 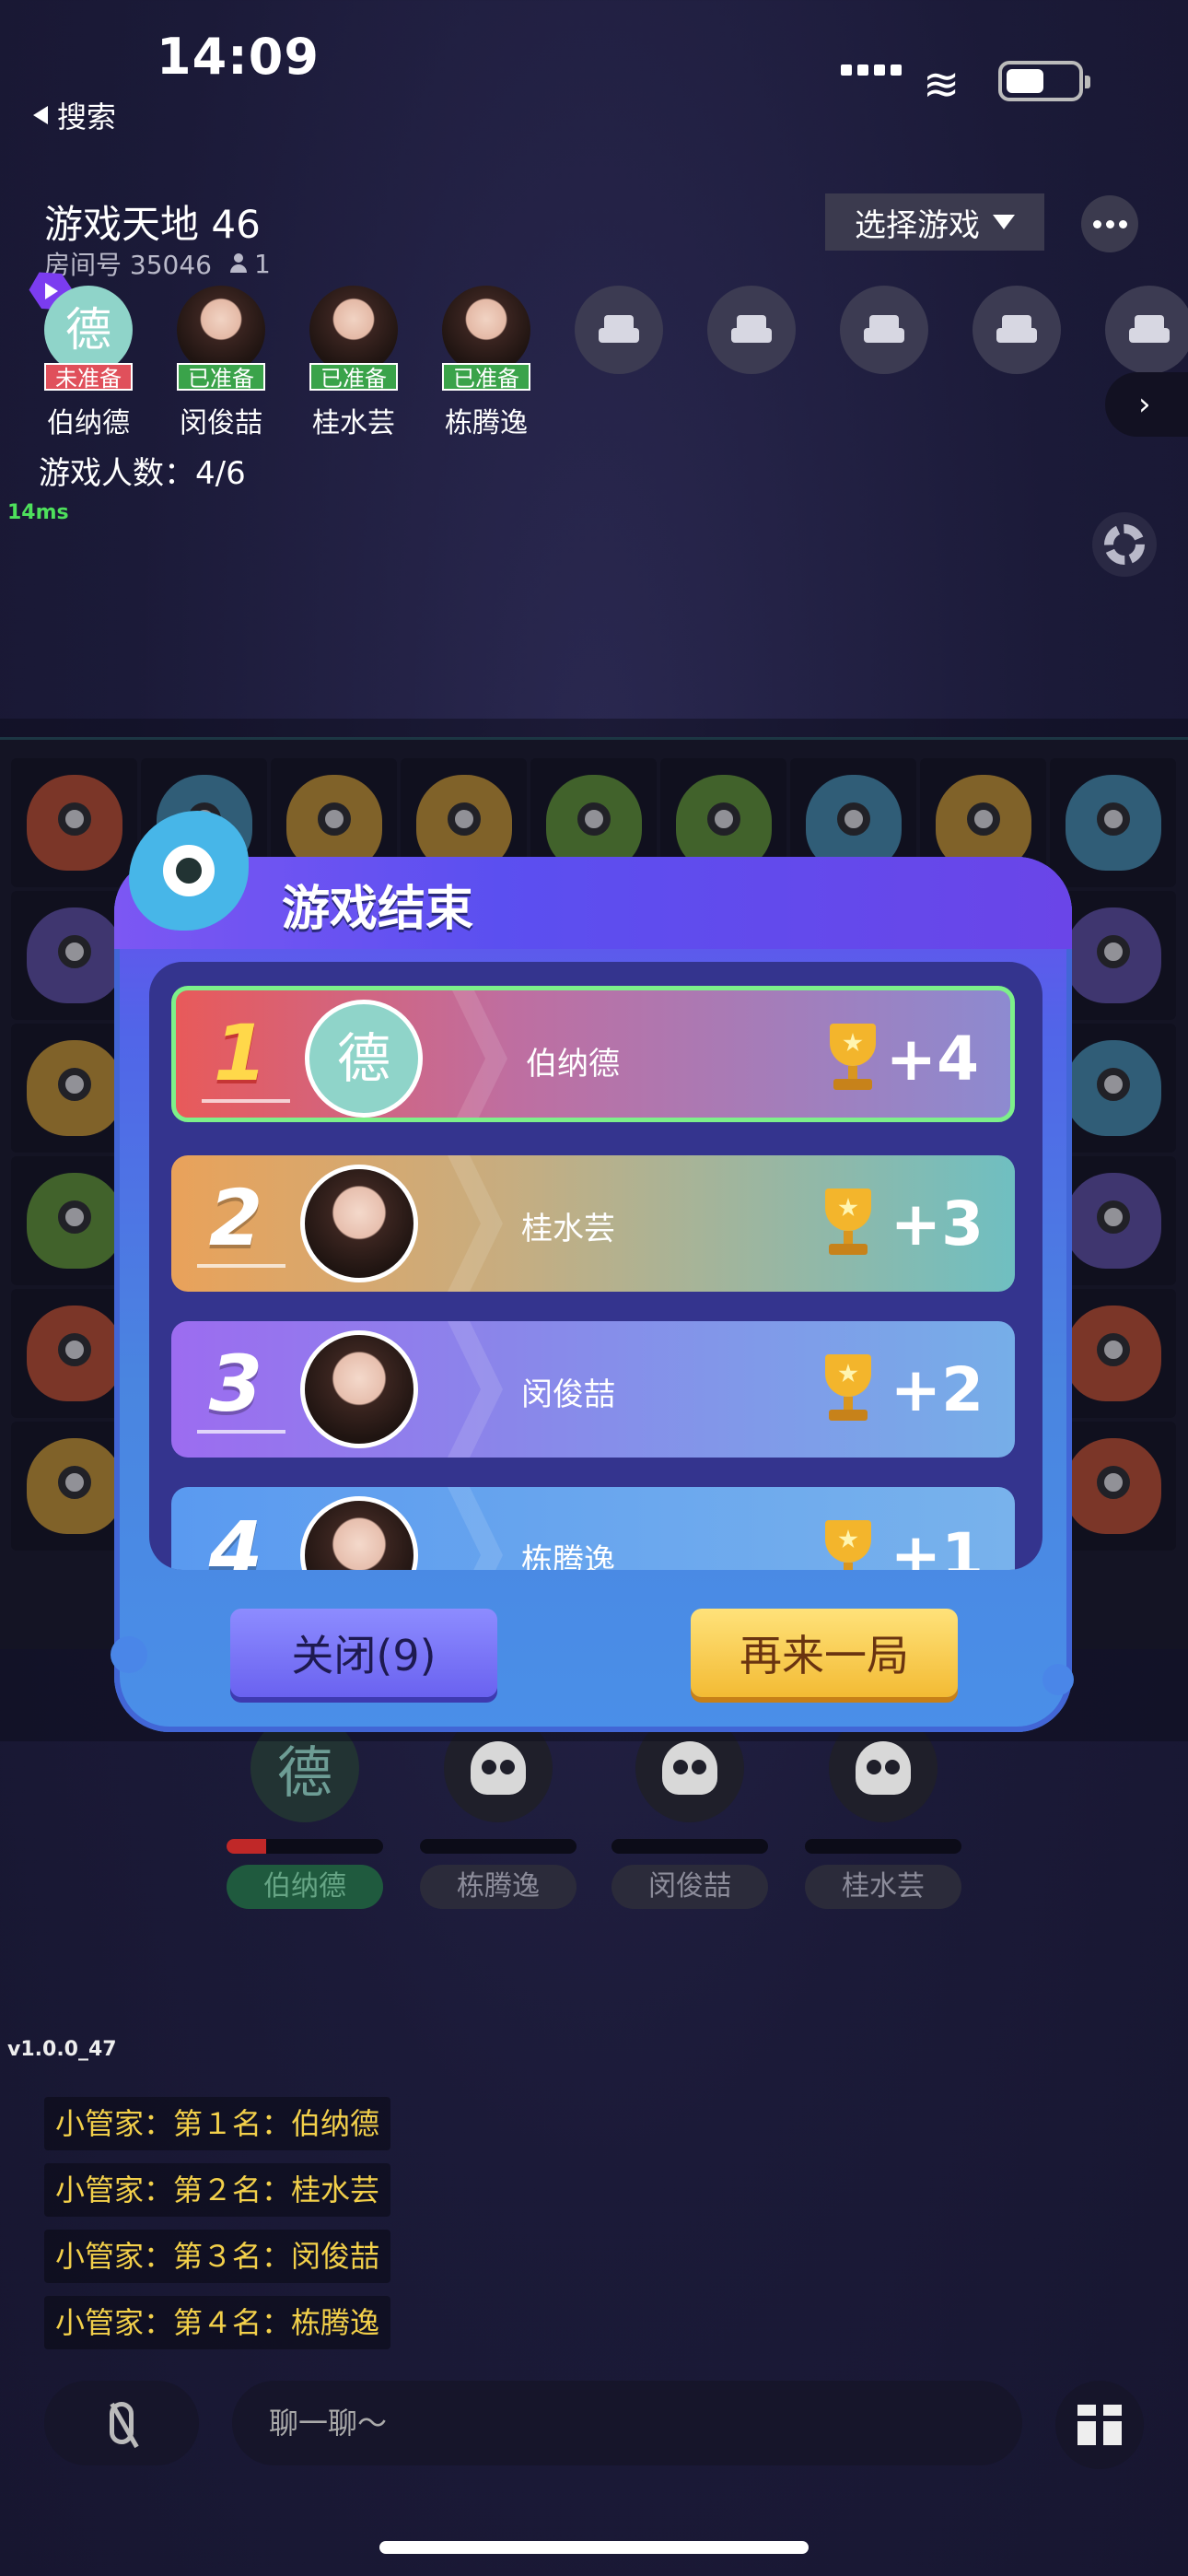 What do you see at coordinates (1044, 81) in the screenshot?
I see `battery-icon` at bounding box center [1044, 81].